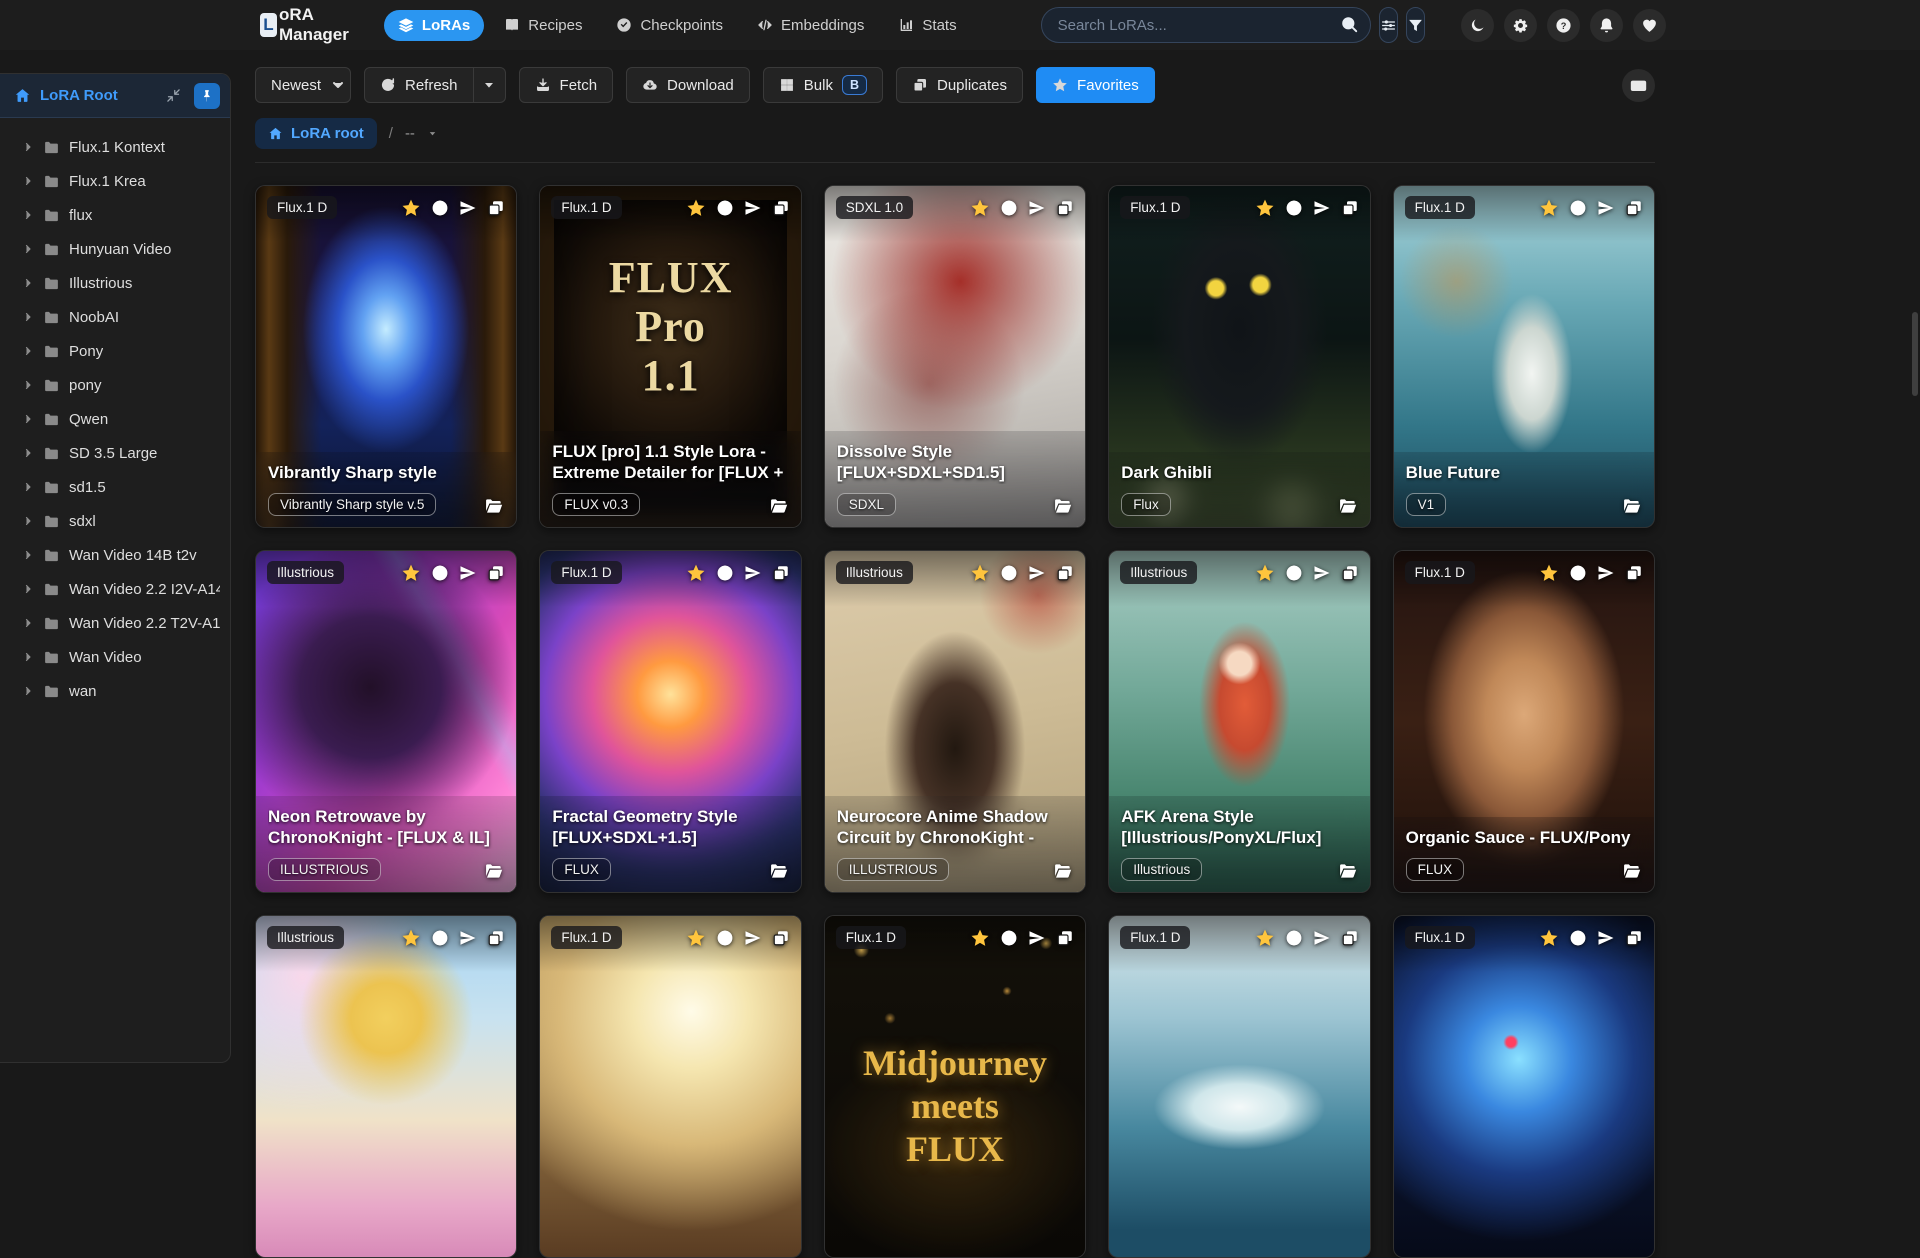 Image resolution: width=1920 pixels, height=1258 pixels. Describe the element at coordinates (490, 85) in the screenshot. I see `refresh-options-button` at that location.